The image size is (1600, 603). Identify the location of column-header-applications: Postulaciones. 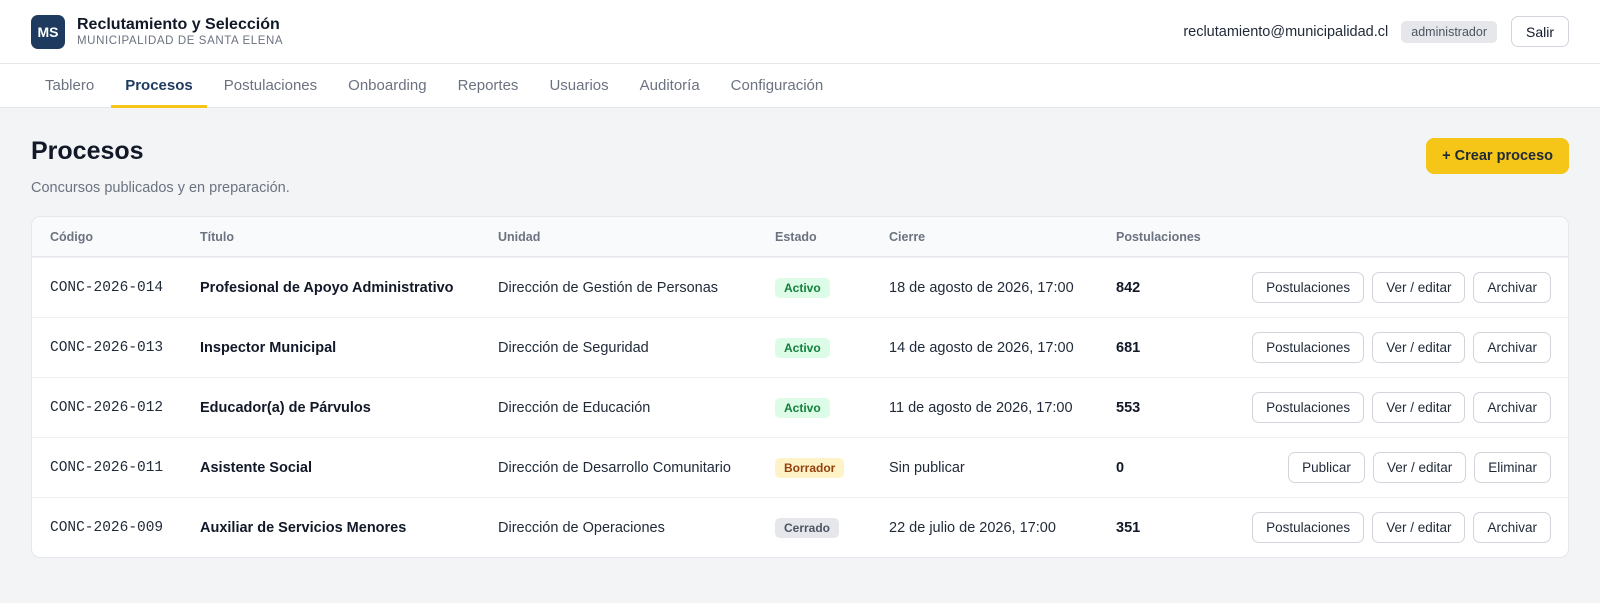
(1158, 236).